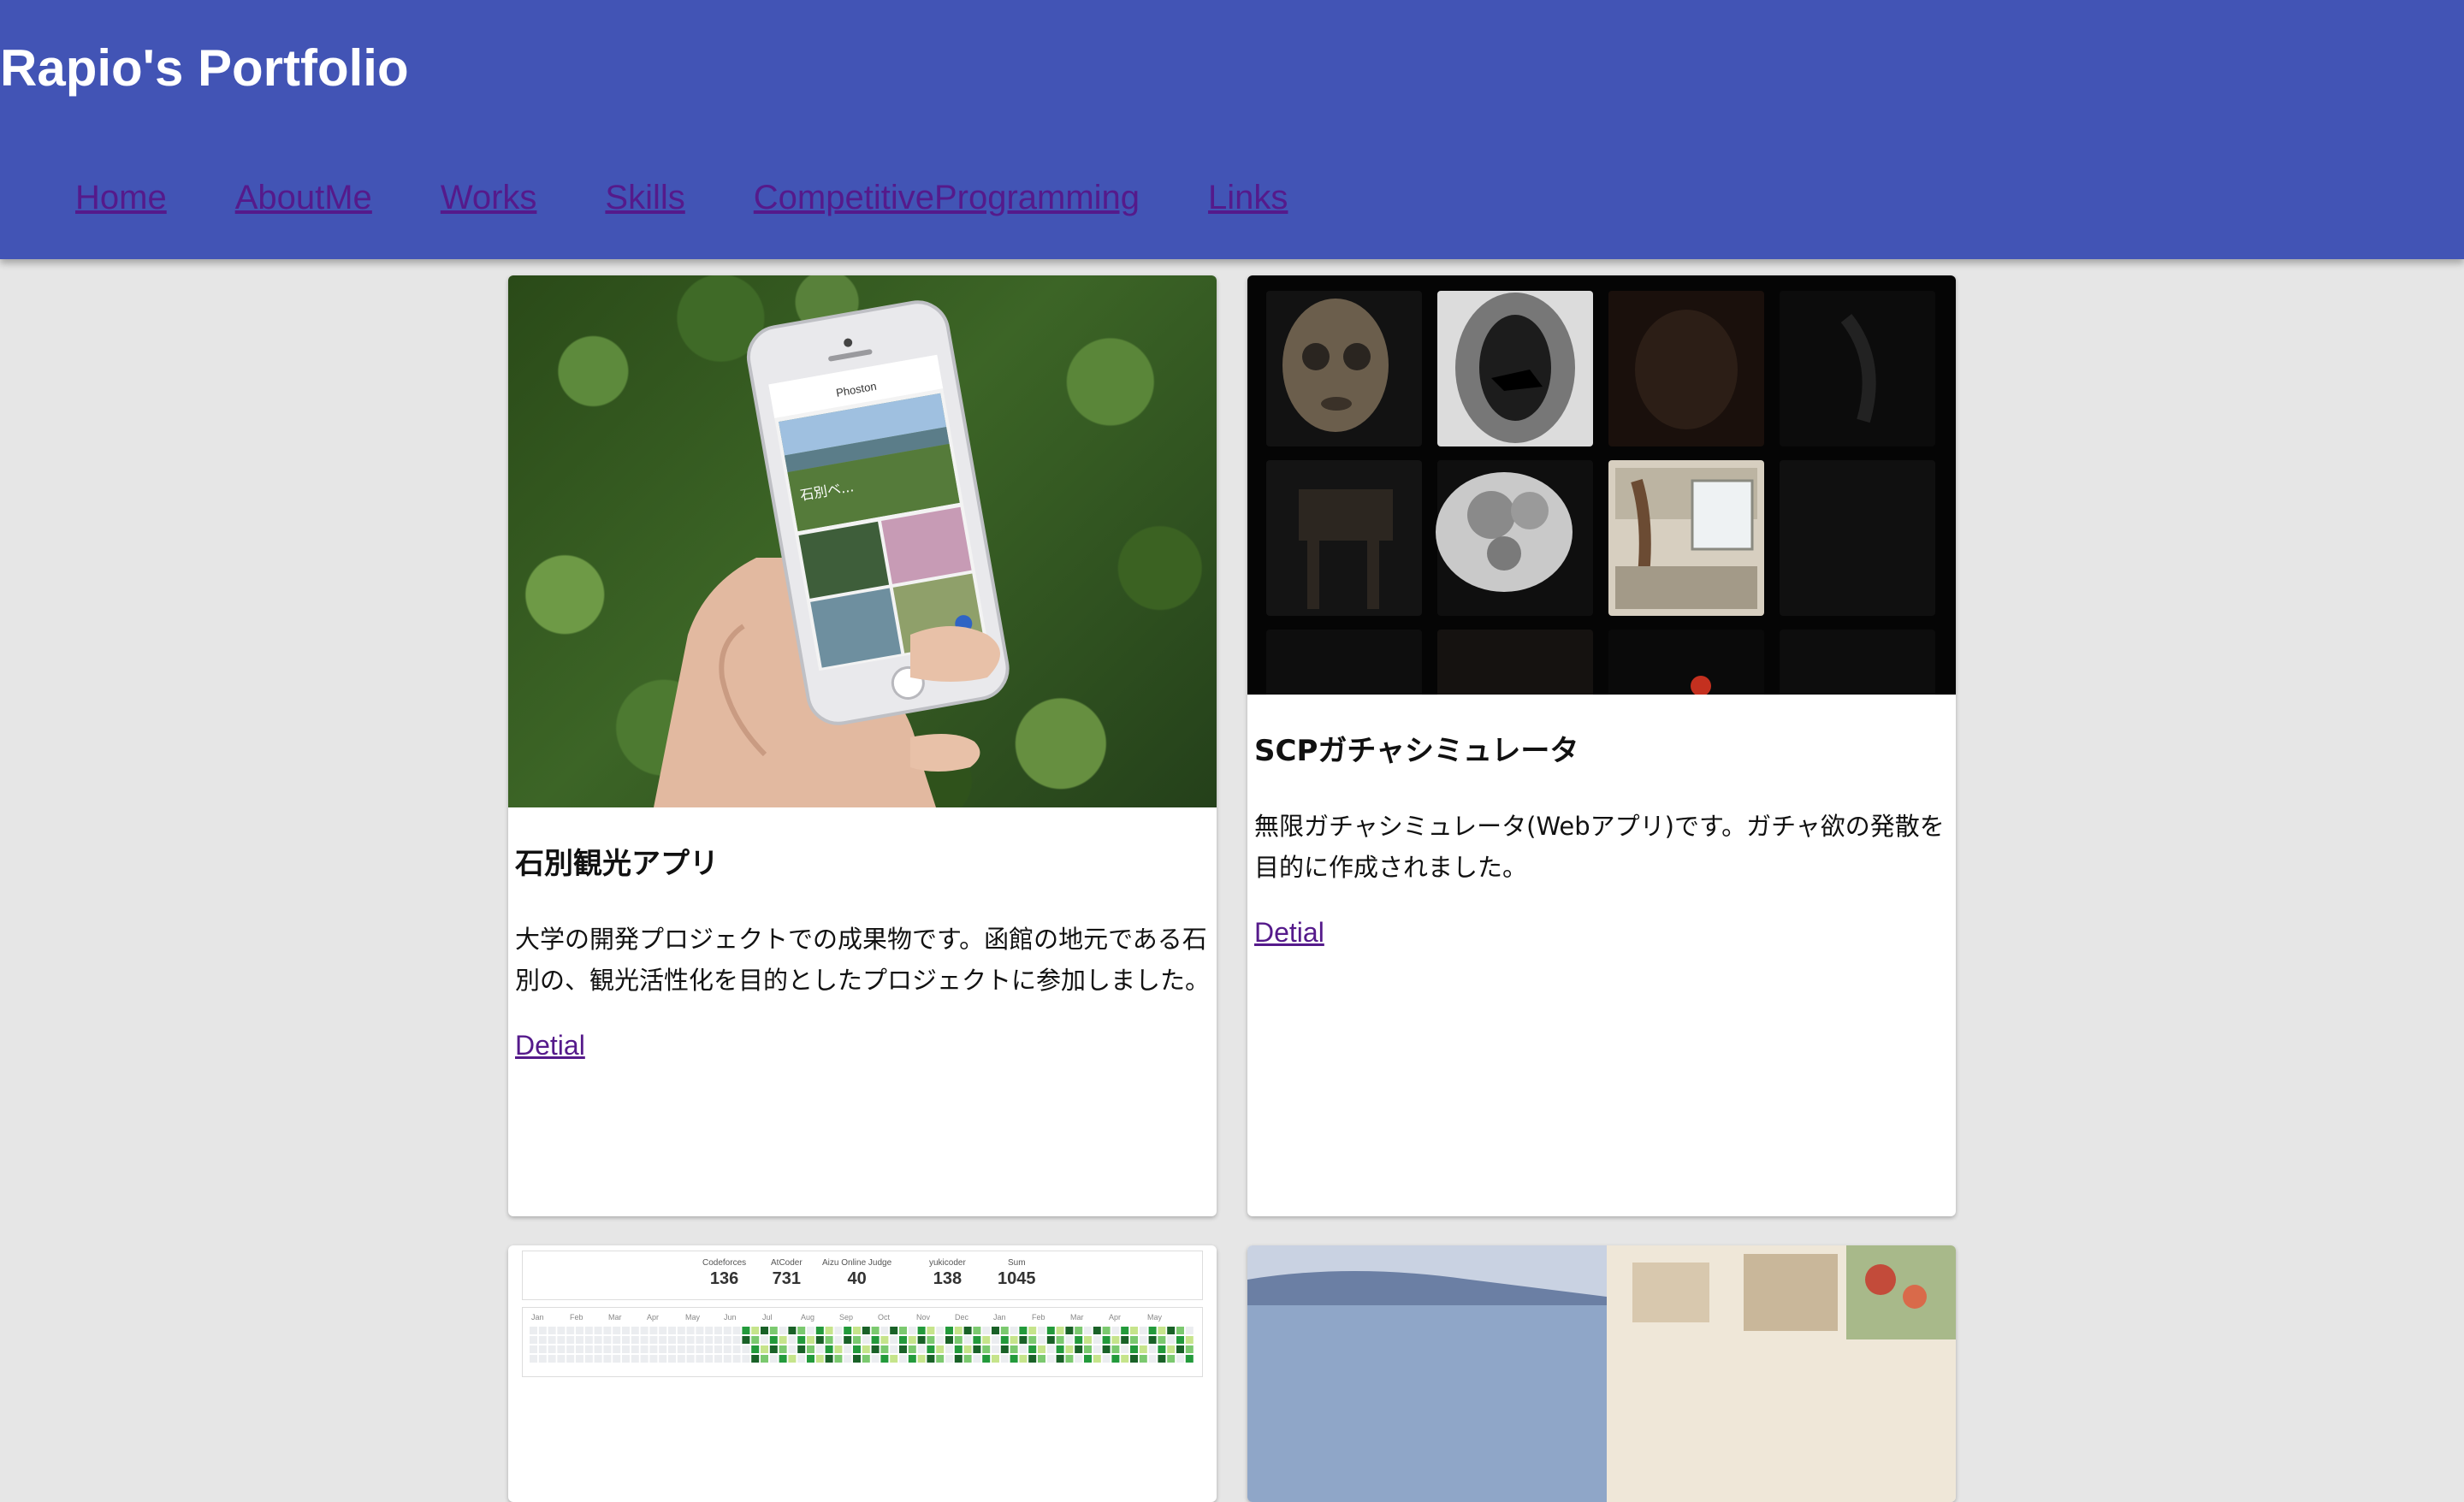 This screenshot has height=1502, width=2464. Describe the element at coordinates (947, 197) in the screenshot. I see `nav-link-competitive-programming: CompetitiveProgramming` at that location.